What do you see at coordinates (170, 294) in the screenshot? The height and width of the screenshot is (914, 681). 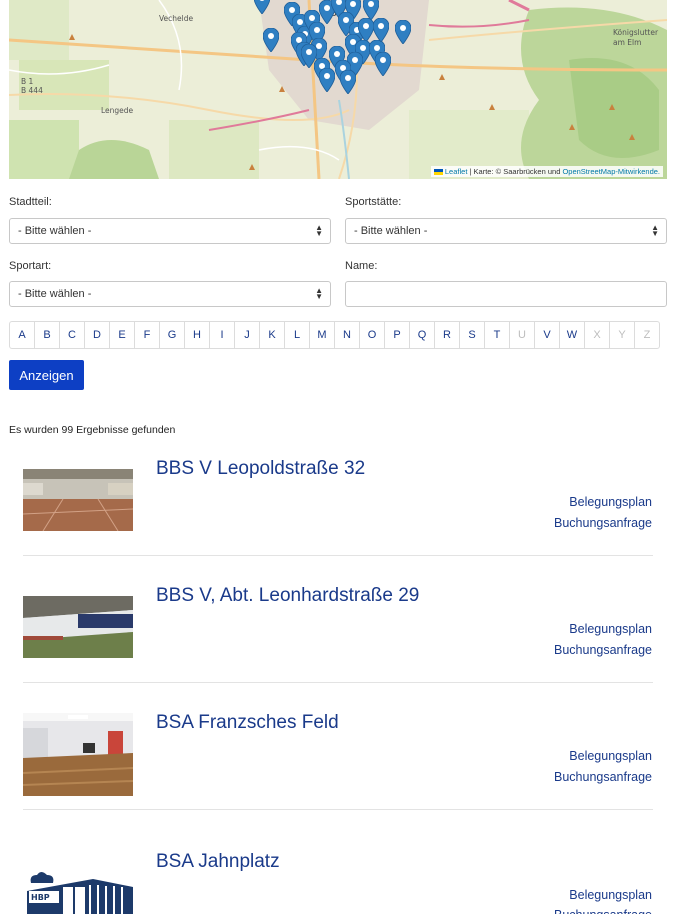 I see `sportart-select: - Bitte wählen - ▲ ▼` at bounding box center [170, 294].